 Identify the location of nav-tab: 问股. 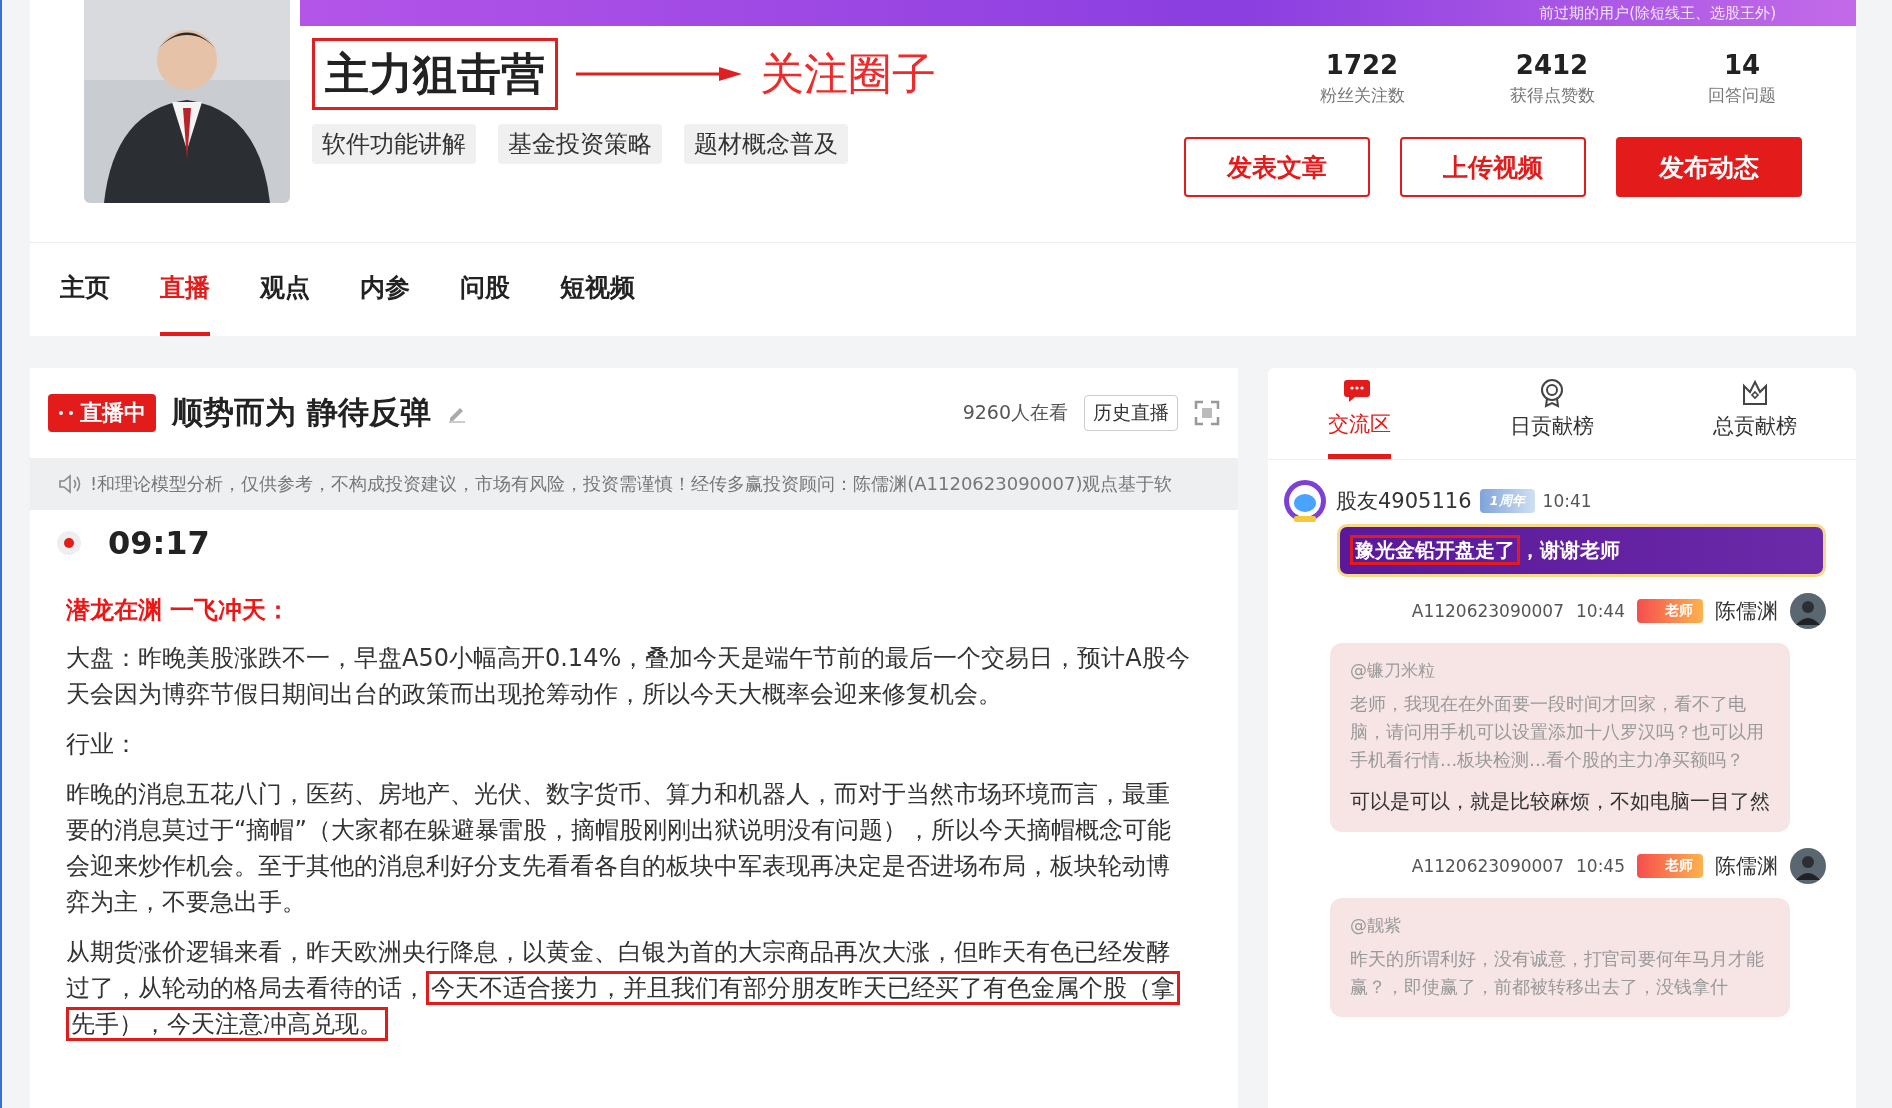
(485, 289).